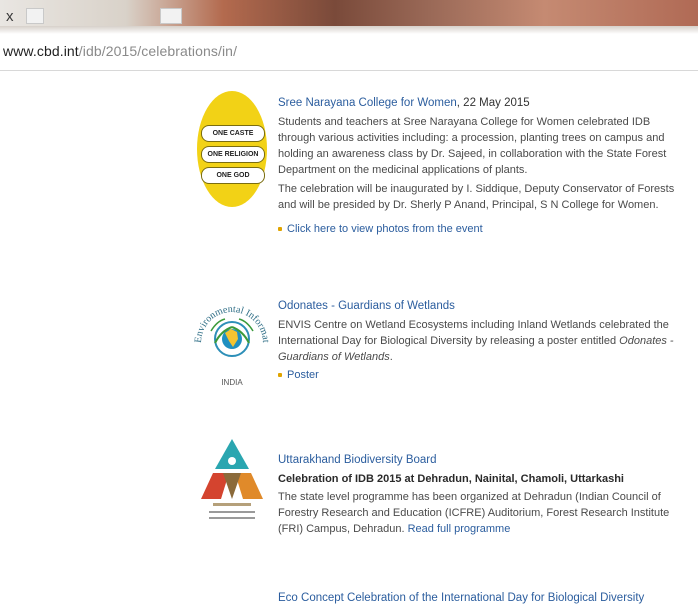 This screenshot has width=698, height=610. What do you see at coordinates (232, 479) in the screenshot?
I see `biodiversity-emblem-icon` at bounding box center [232, 479].